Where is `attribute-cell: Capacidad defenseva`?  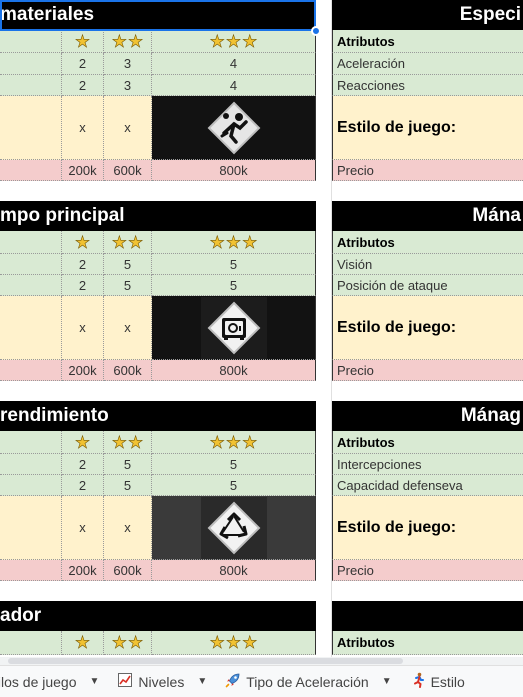
attribute-cell: Capacidad defenseva is located at coordinates (427, 485).